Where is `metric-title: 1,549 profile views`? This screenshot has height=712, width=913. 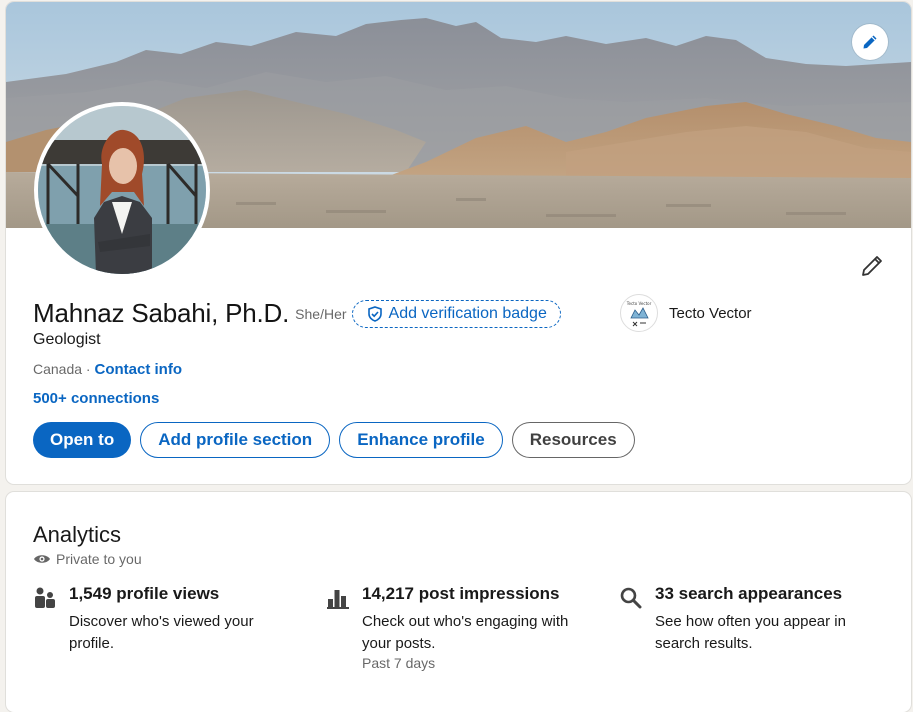
metric-title: 1,549 profile views is located at coordinates (144, 594).